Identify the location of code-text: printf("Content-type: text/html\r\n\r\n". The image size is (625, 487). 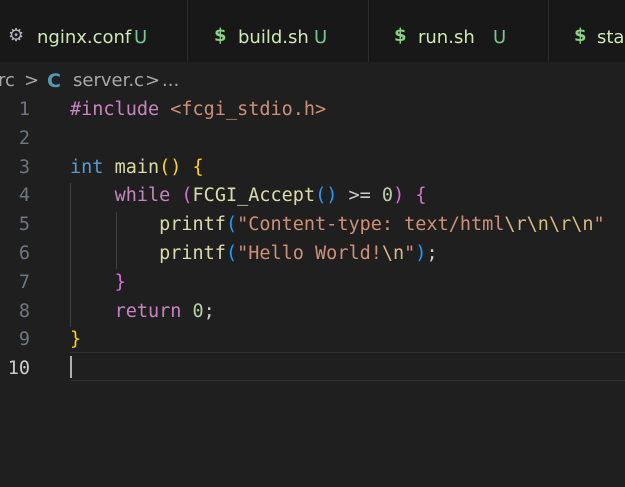
(337, 225).